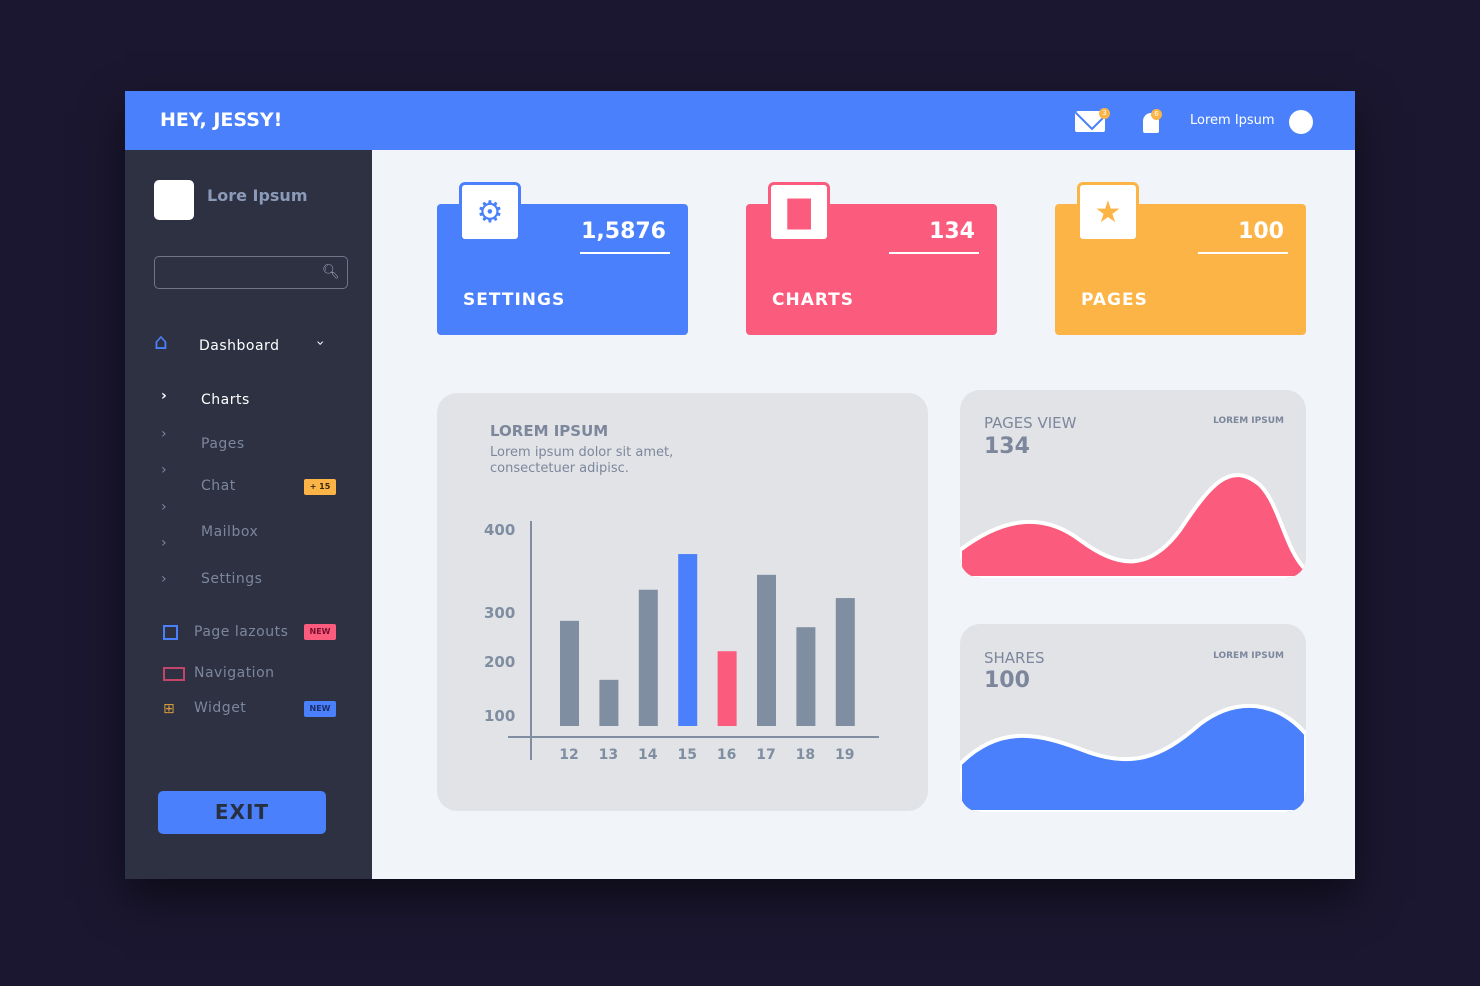  What do you see at coordinates (871, 258) in the screenshot?
I see `charts-card: ▇ 134 CHARTS` at bounding box center [871, 258].